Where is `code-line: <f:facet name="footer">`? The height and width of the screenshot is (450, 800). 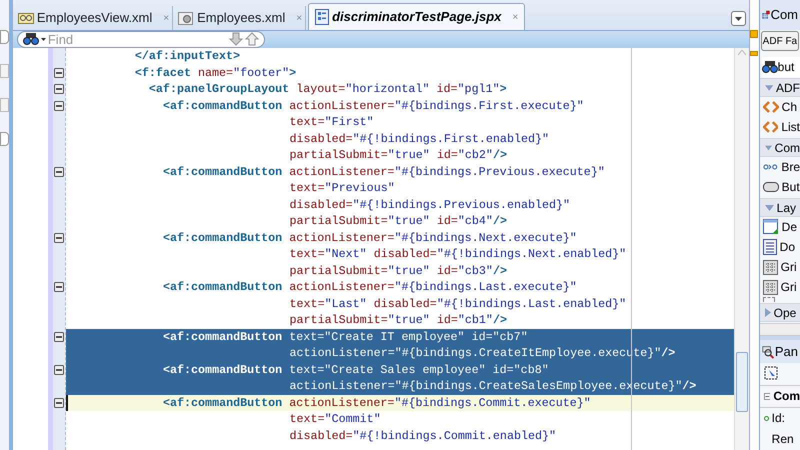
code-line: <f:facet name="footer"> is located at coordinates (215, 72).